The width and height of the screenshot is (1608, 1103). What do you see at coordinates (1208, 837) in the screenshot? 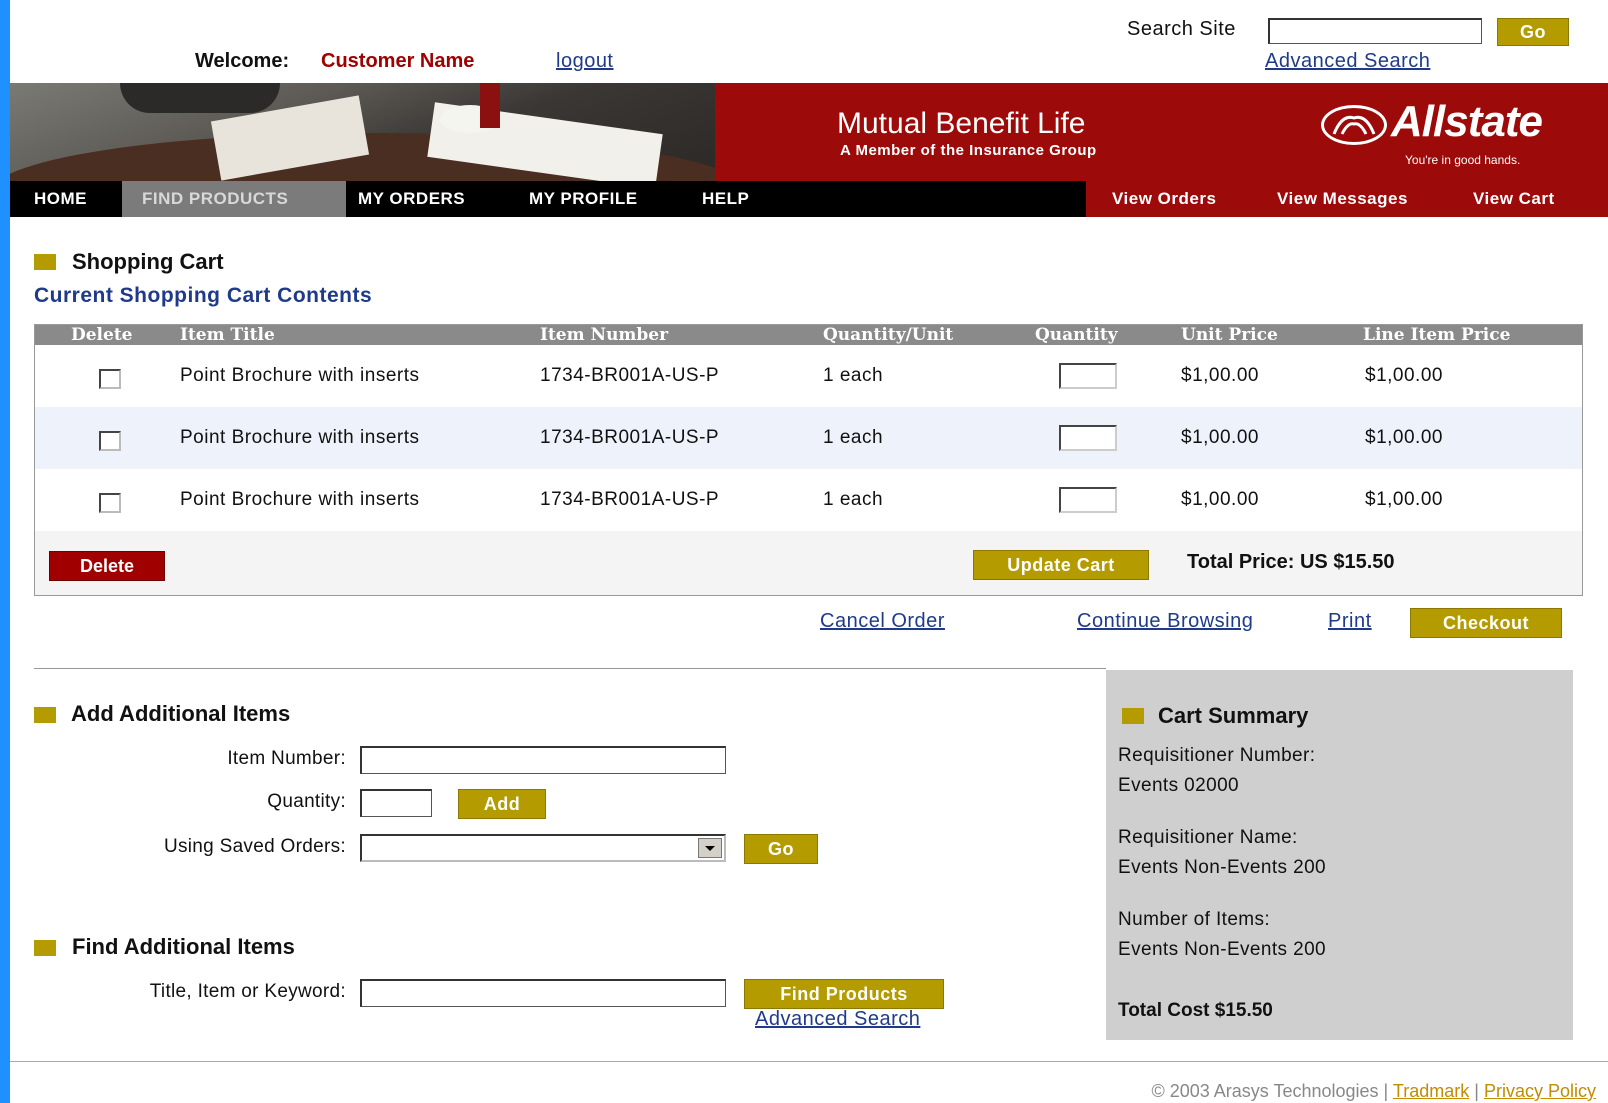
I see `req-name-label: Requisitioner Name:` at bounding box center [1208, 837].